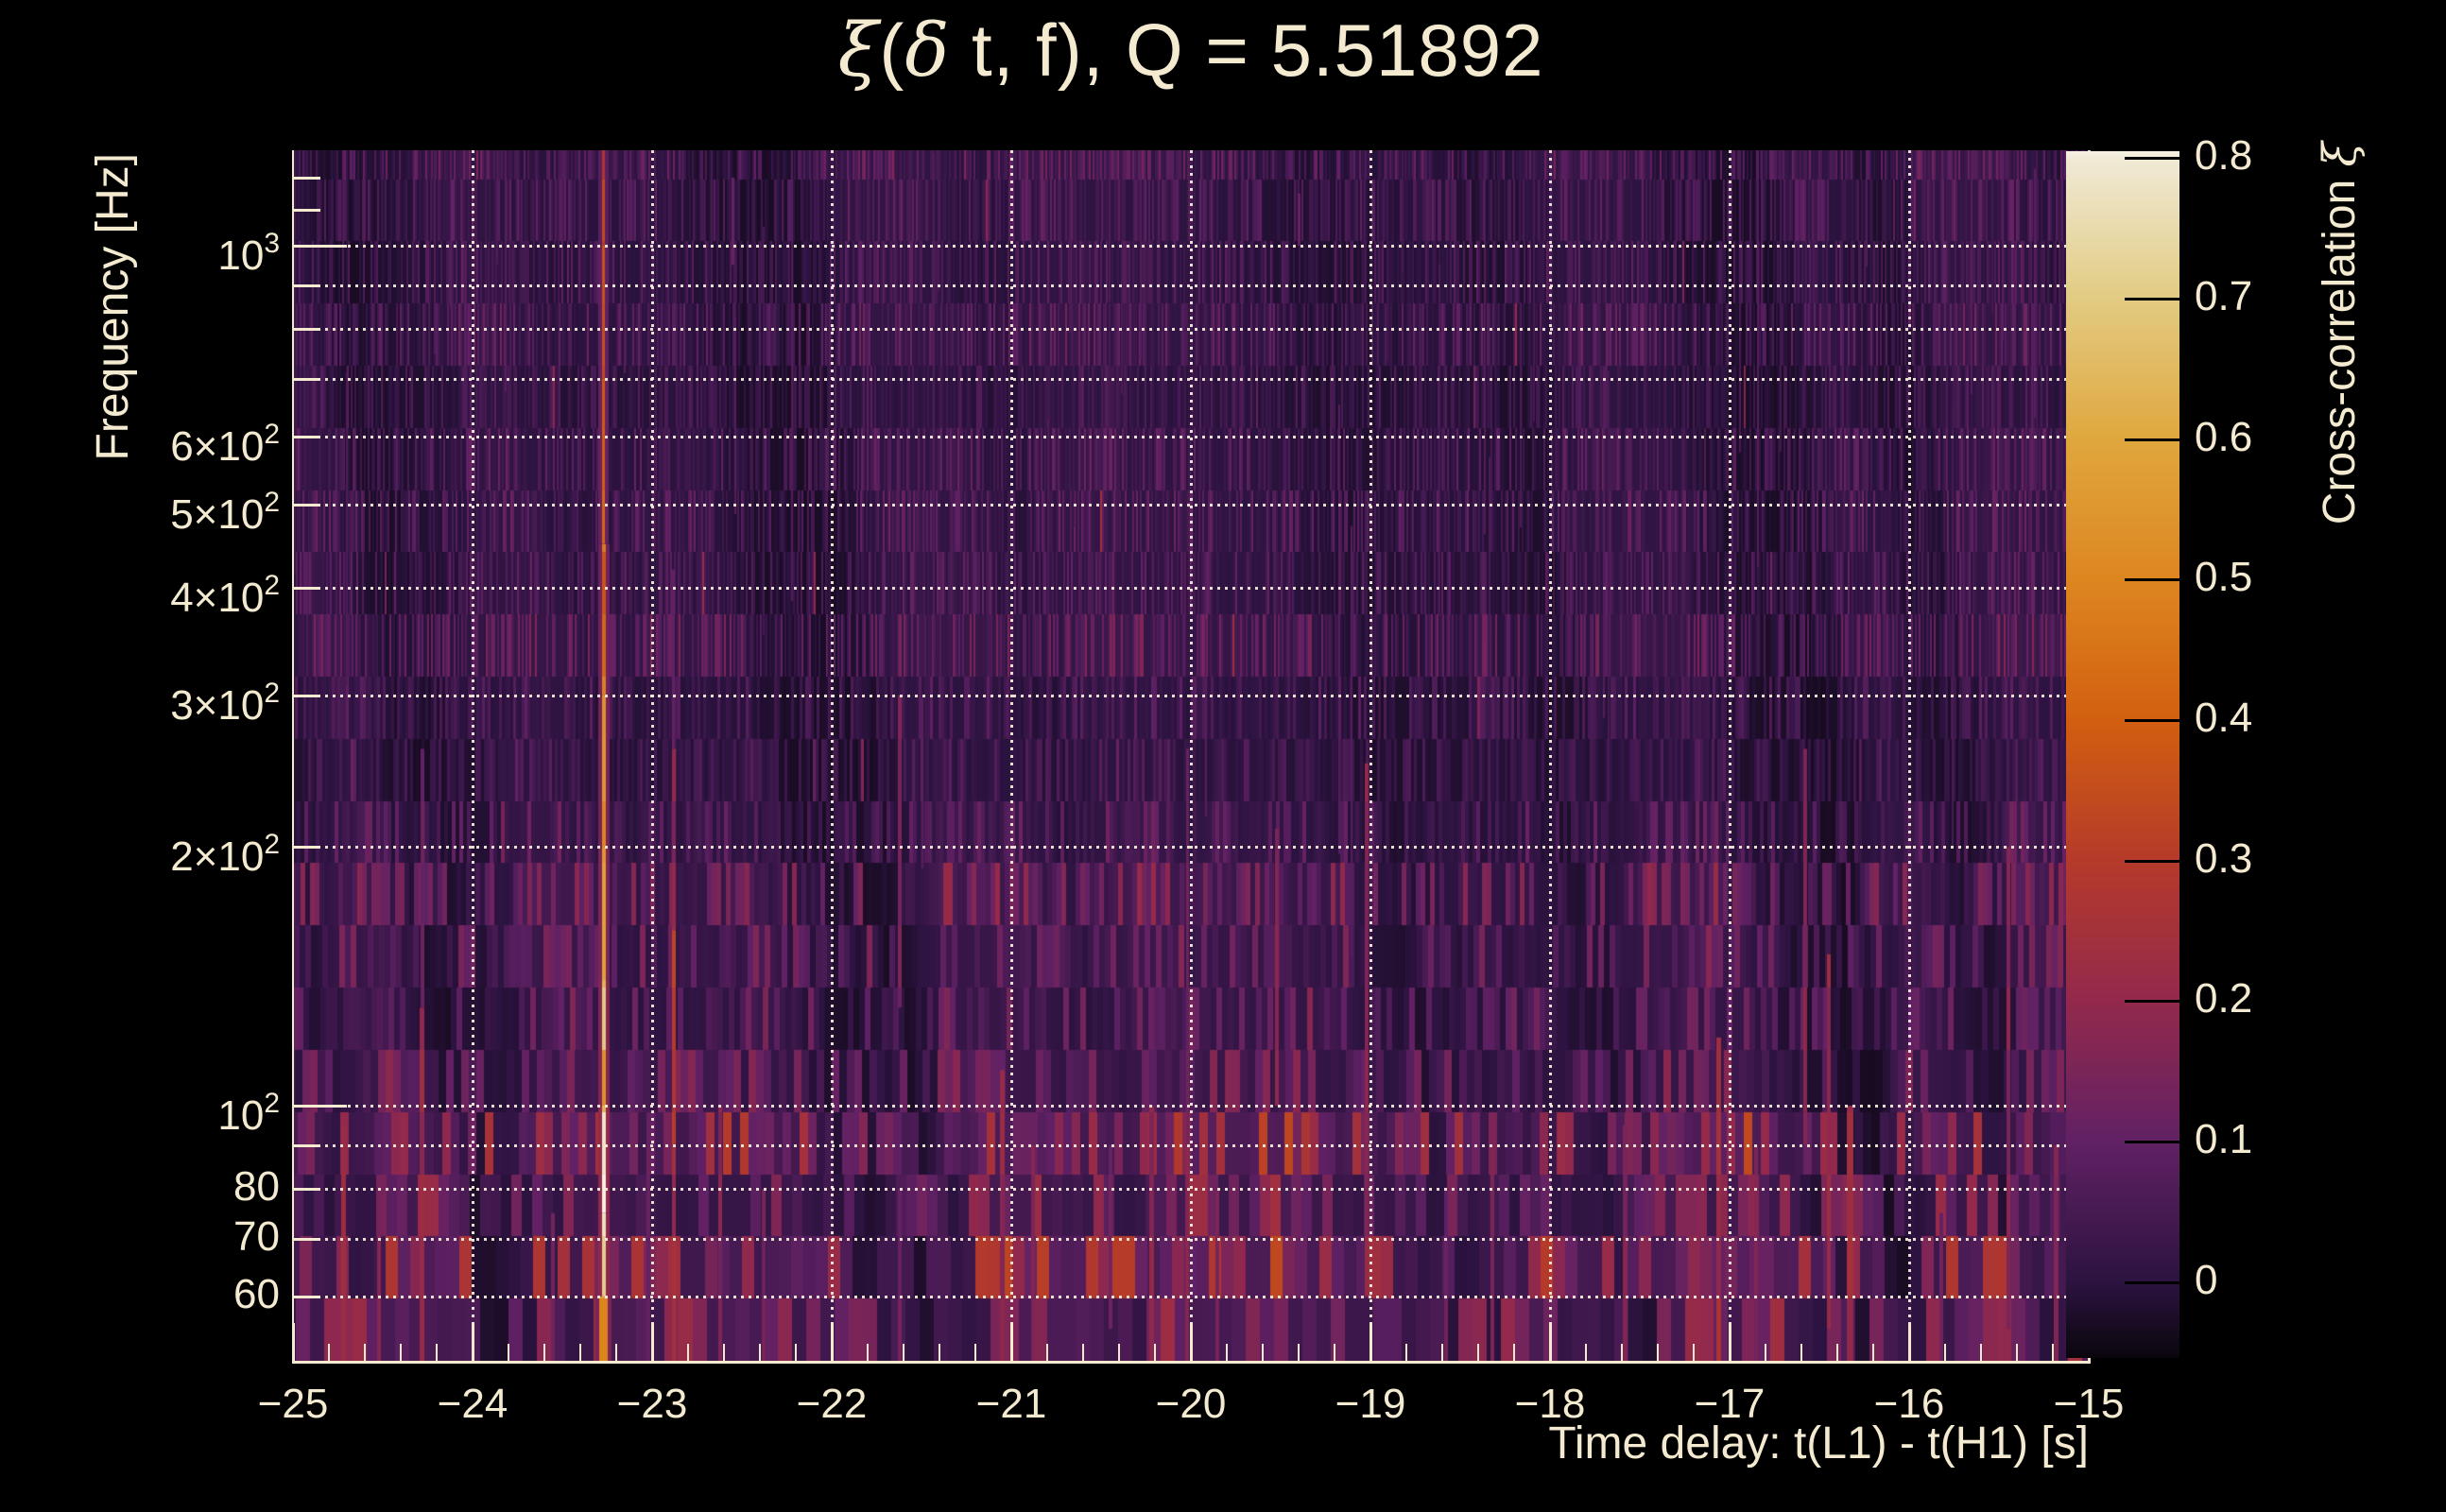  What do you see at coordinates (169, 700) in the screenshot?
I see `y-tick-label: 3×102` at bounding box center [169, 700].